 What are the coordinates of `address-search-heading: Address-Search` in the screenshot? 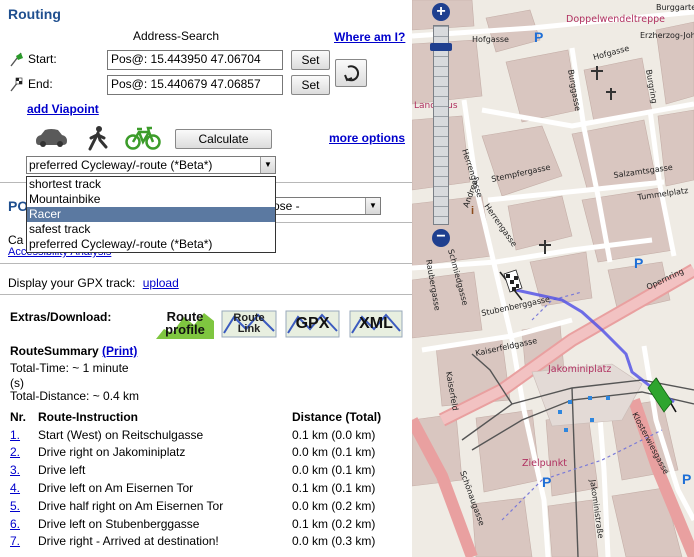 It's located at (176, 36).